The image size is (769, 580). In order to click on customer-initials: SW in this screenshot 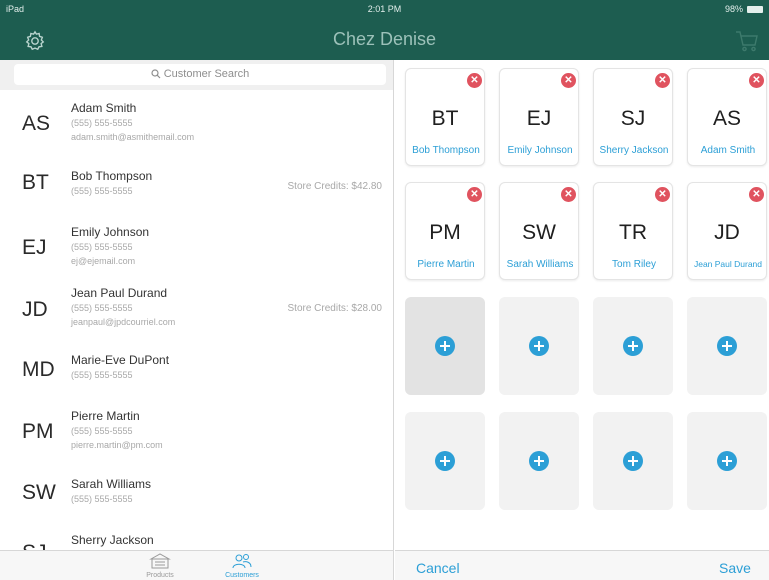, I will do `click(39, 492)`.